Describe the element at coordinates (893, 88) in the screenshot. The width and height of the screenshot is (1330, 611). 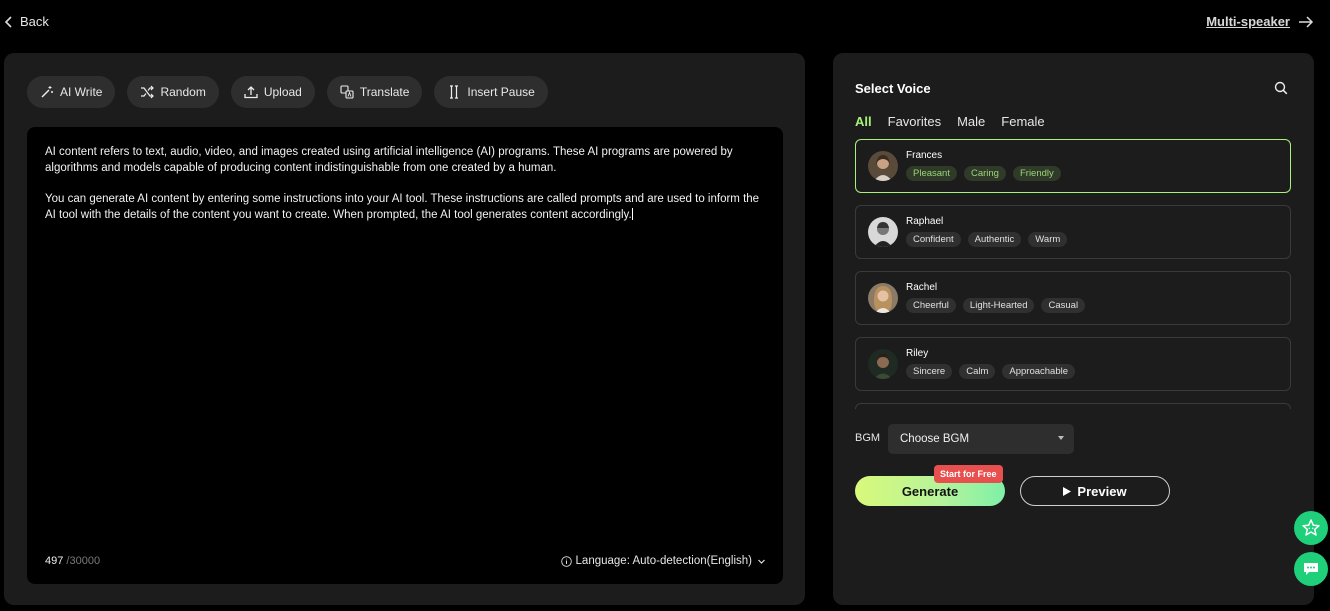
I see `select-voice-title: Select Voice` at that location.